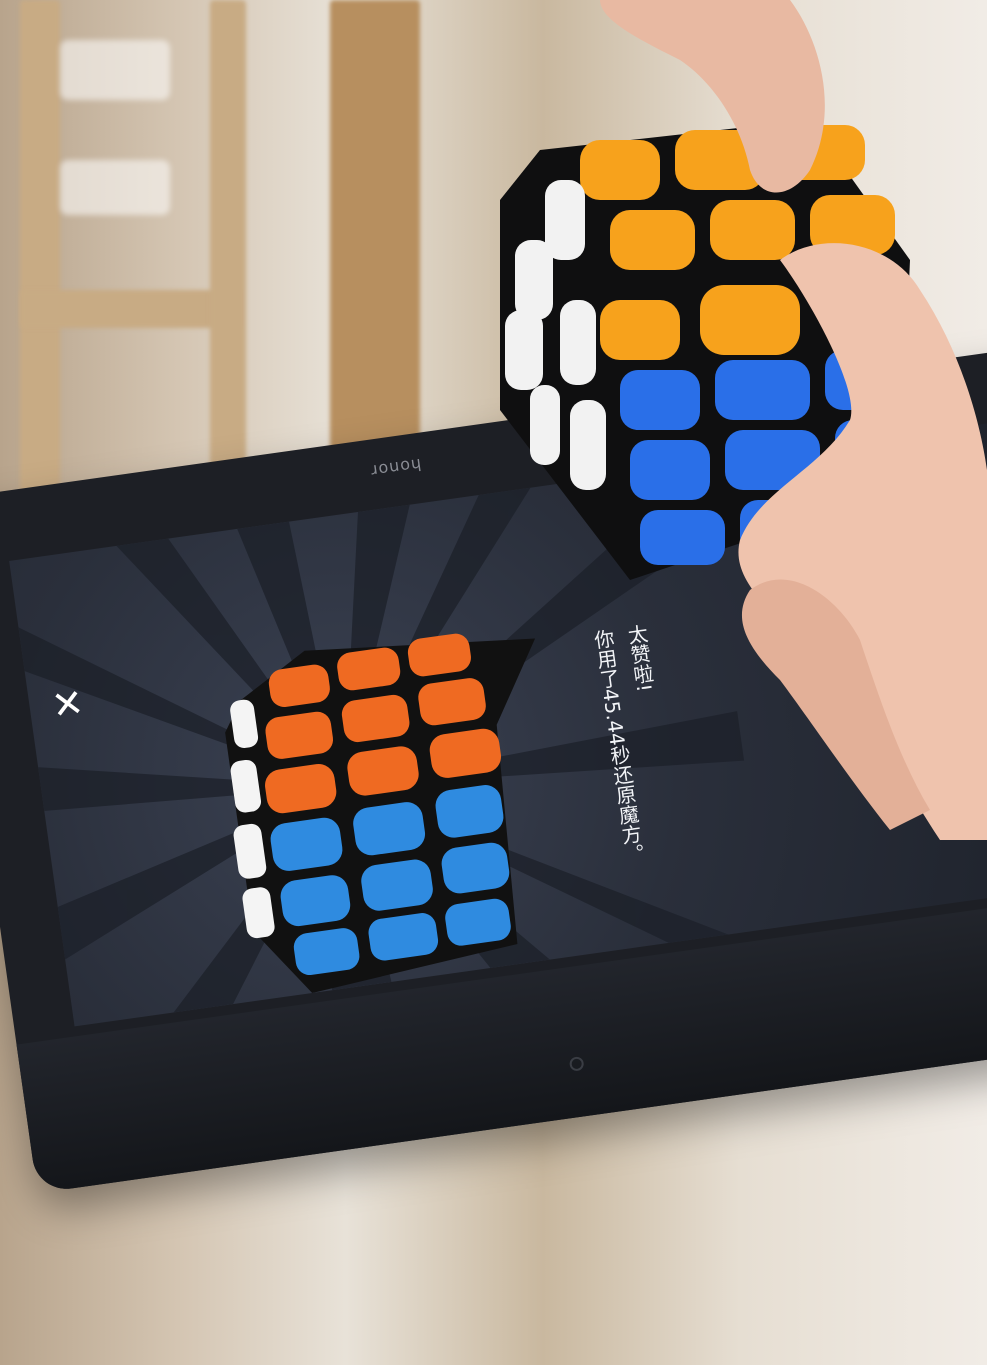  I want to click on tablet-brand-label: honor, so click(395, 467).